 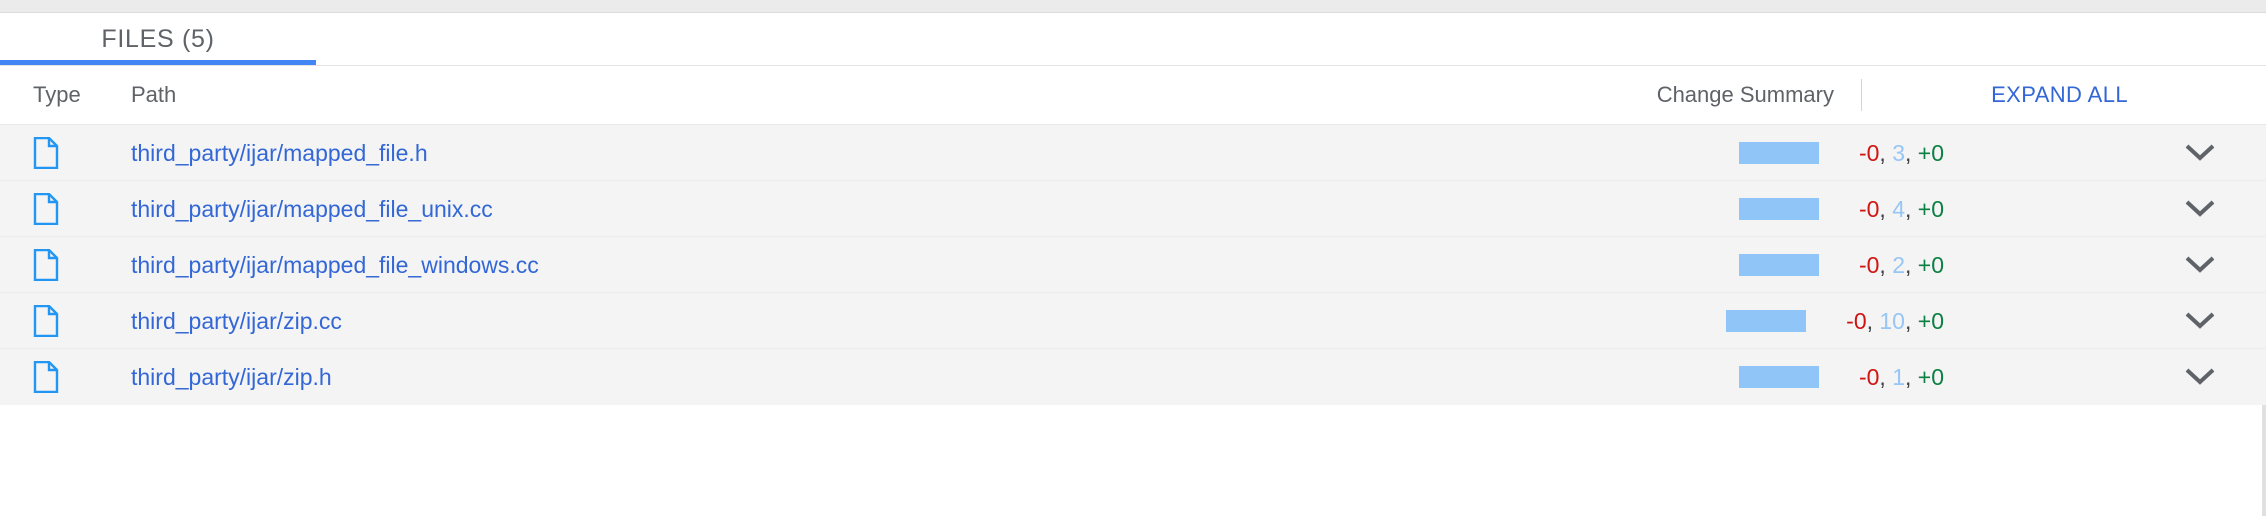 I want to click on row-path-cell: third_party/ijar/zip.cc, so click(x=236, y=321).